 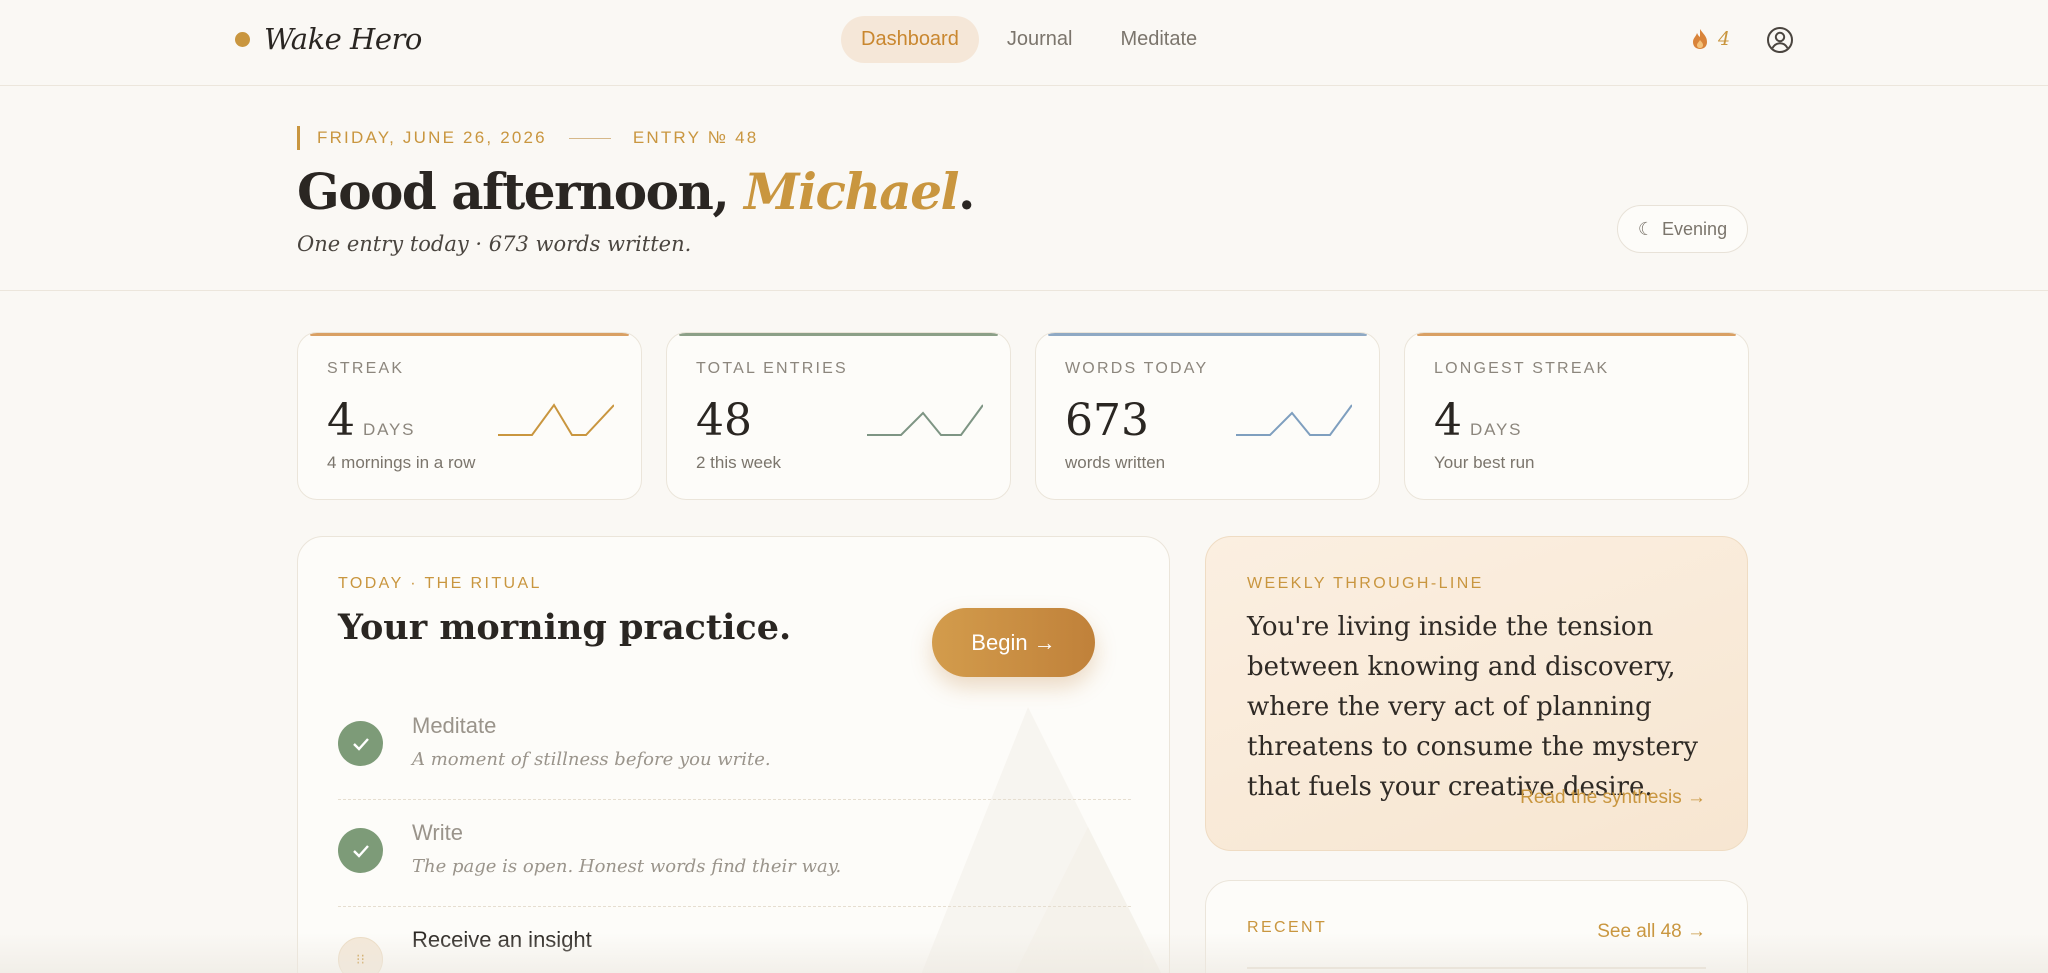 What do you see at coordinates (1724, 39) in the screenshot?
I see `streak-count: 4` at bounding box center [1724, 39].